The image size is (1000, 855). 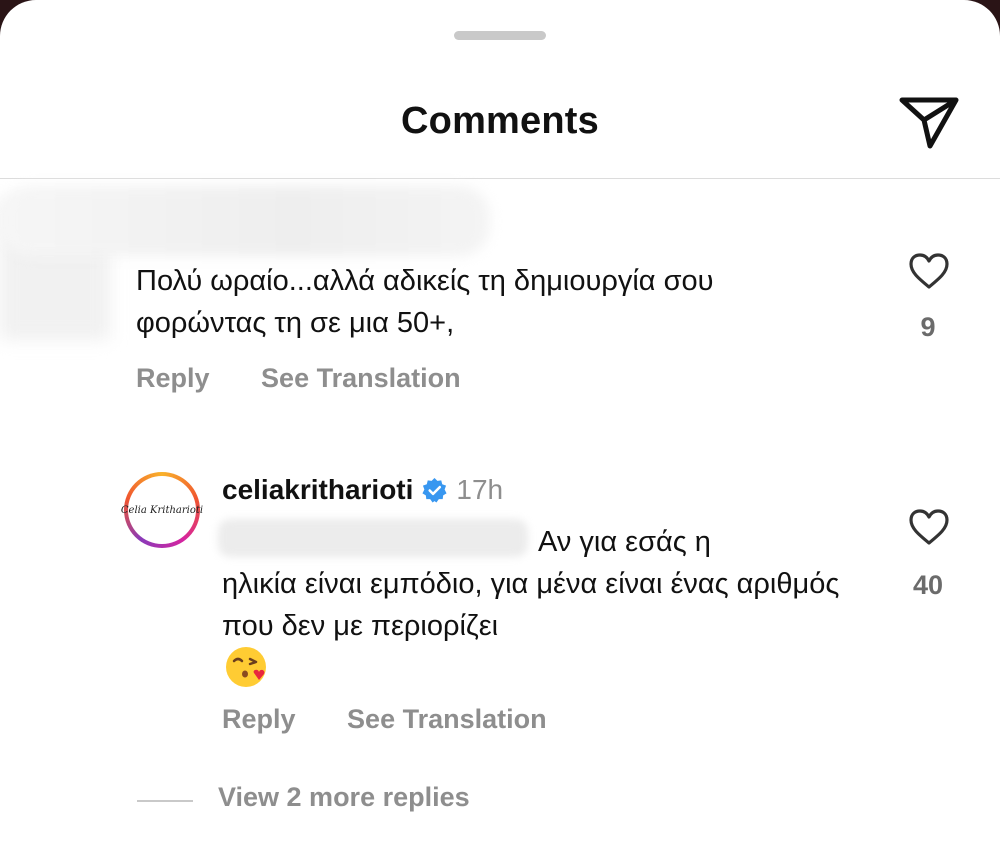 I want to click on page-title: Comments, so click(x=500, y=121).